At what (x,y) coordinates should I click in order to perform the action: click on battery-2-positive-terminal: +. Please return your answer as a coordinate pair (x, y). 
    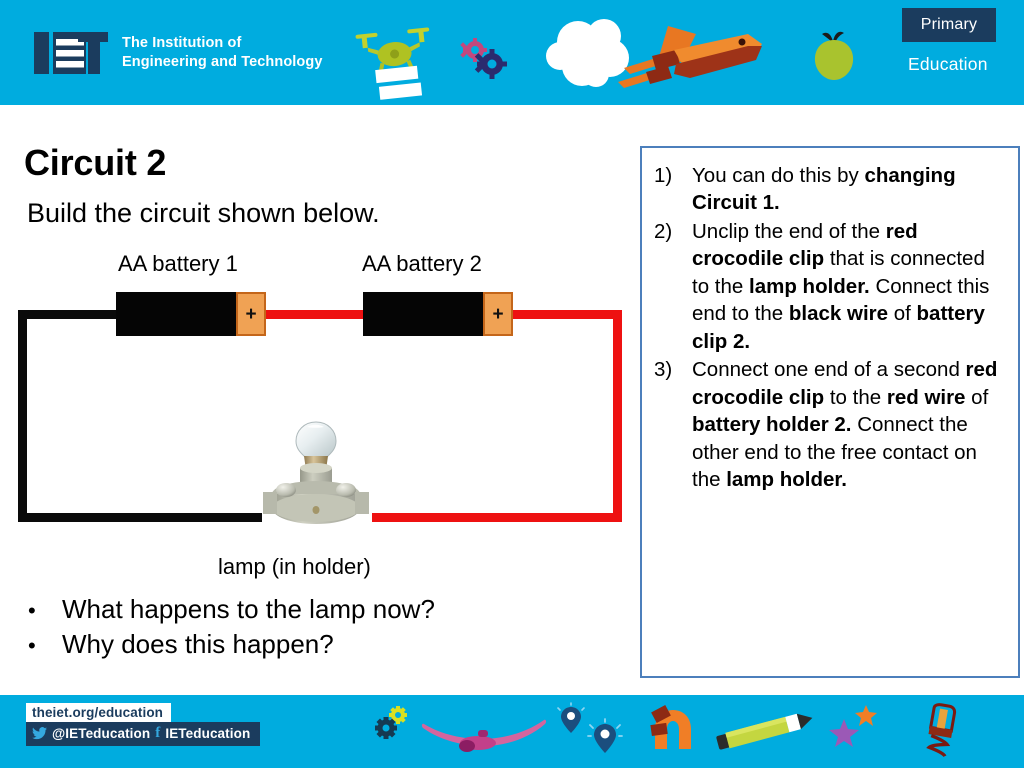
    Looking at the image, I should click on (498, 314).